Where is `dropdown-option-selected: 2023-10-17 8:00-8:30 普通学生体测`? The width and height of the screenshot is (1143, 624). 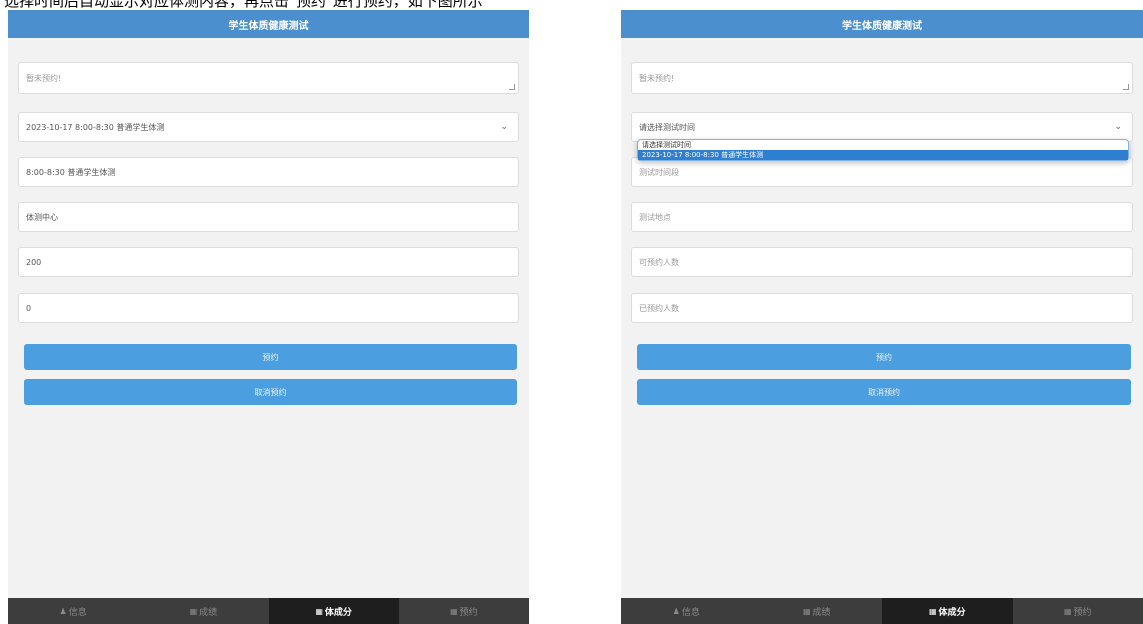
dropdown-option-selected: 2023-10-17 8:00-8:30 普通学生体测 is located at coordinates (883, 155).